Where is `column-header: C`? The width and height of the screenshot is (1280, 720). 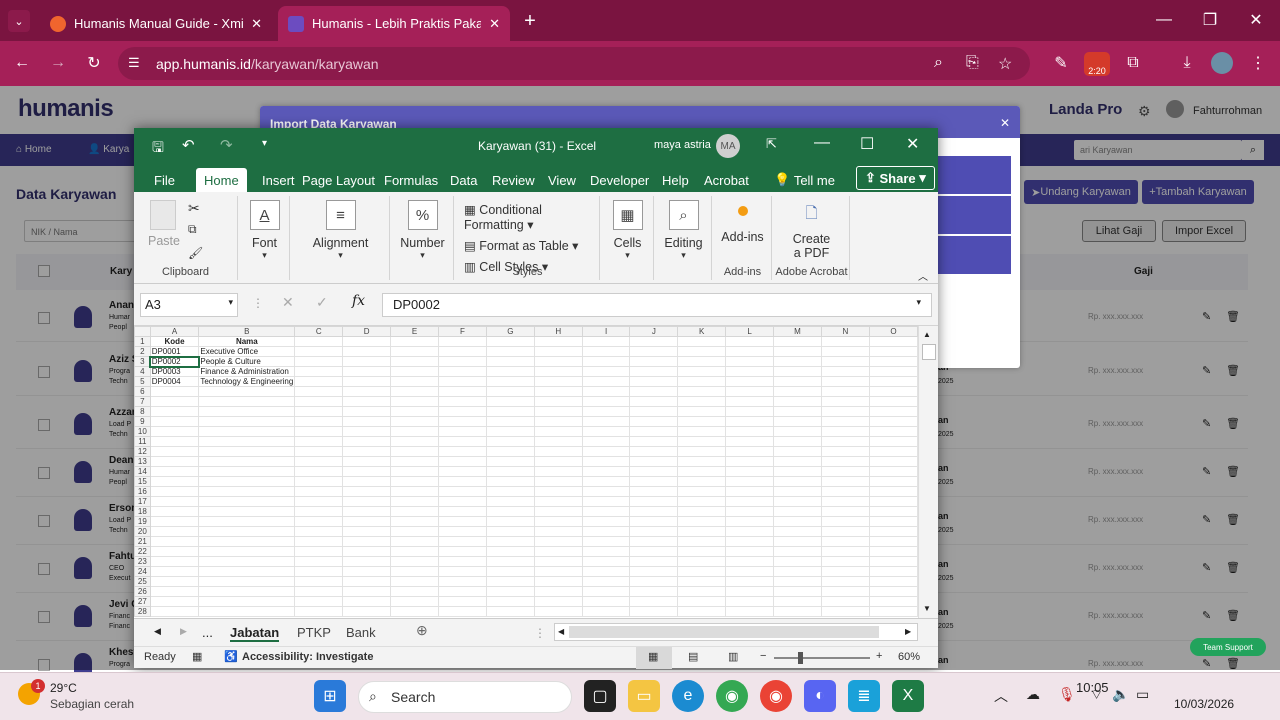
column-header: C is located at coordinates (319, 331).